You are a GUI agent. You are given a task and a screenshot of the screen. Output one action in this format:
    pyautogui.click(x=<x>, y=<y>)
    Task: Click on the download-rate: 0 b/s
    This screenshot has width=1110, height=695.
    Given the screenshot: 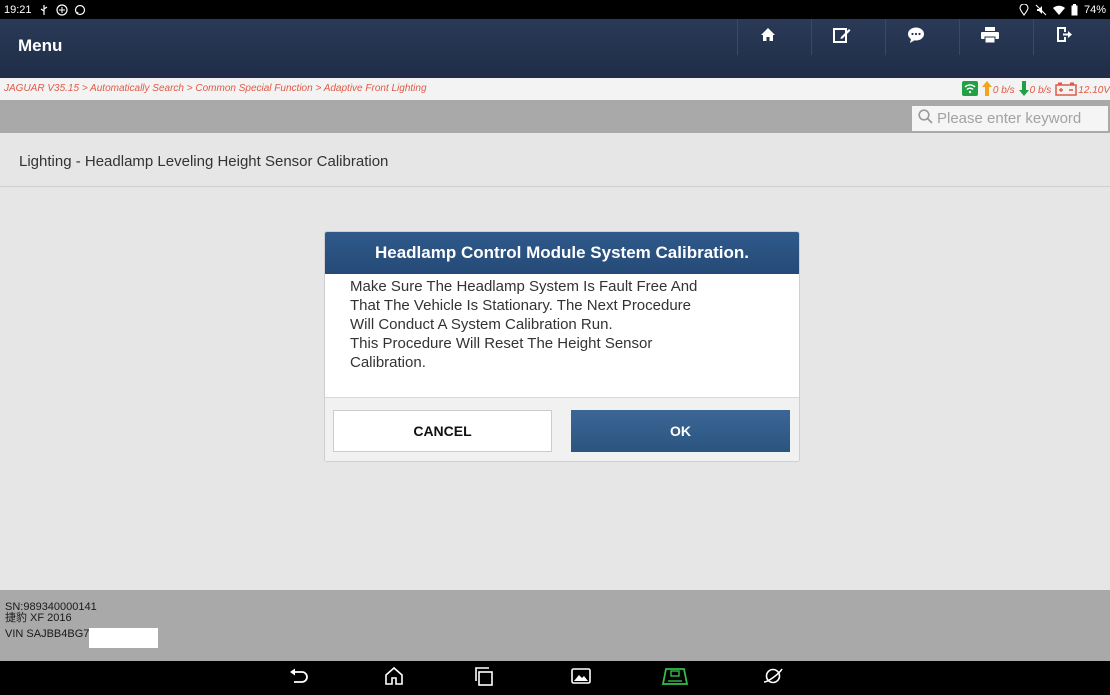 What is the action you would take?
    pyautogui.click(x=1035, y=90)
    